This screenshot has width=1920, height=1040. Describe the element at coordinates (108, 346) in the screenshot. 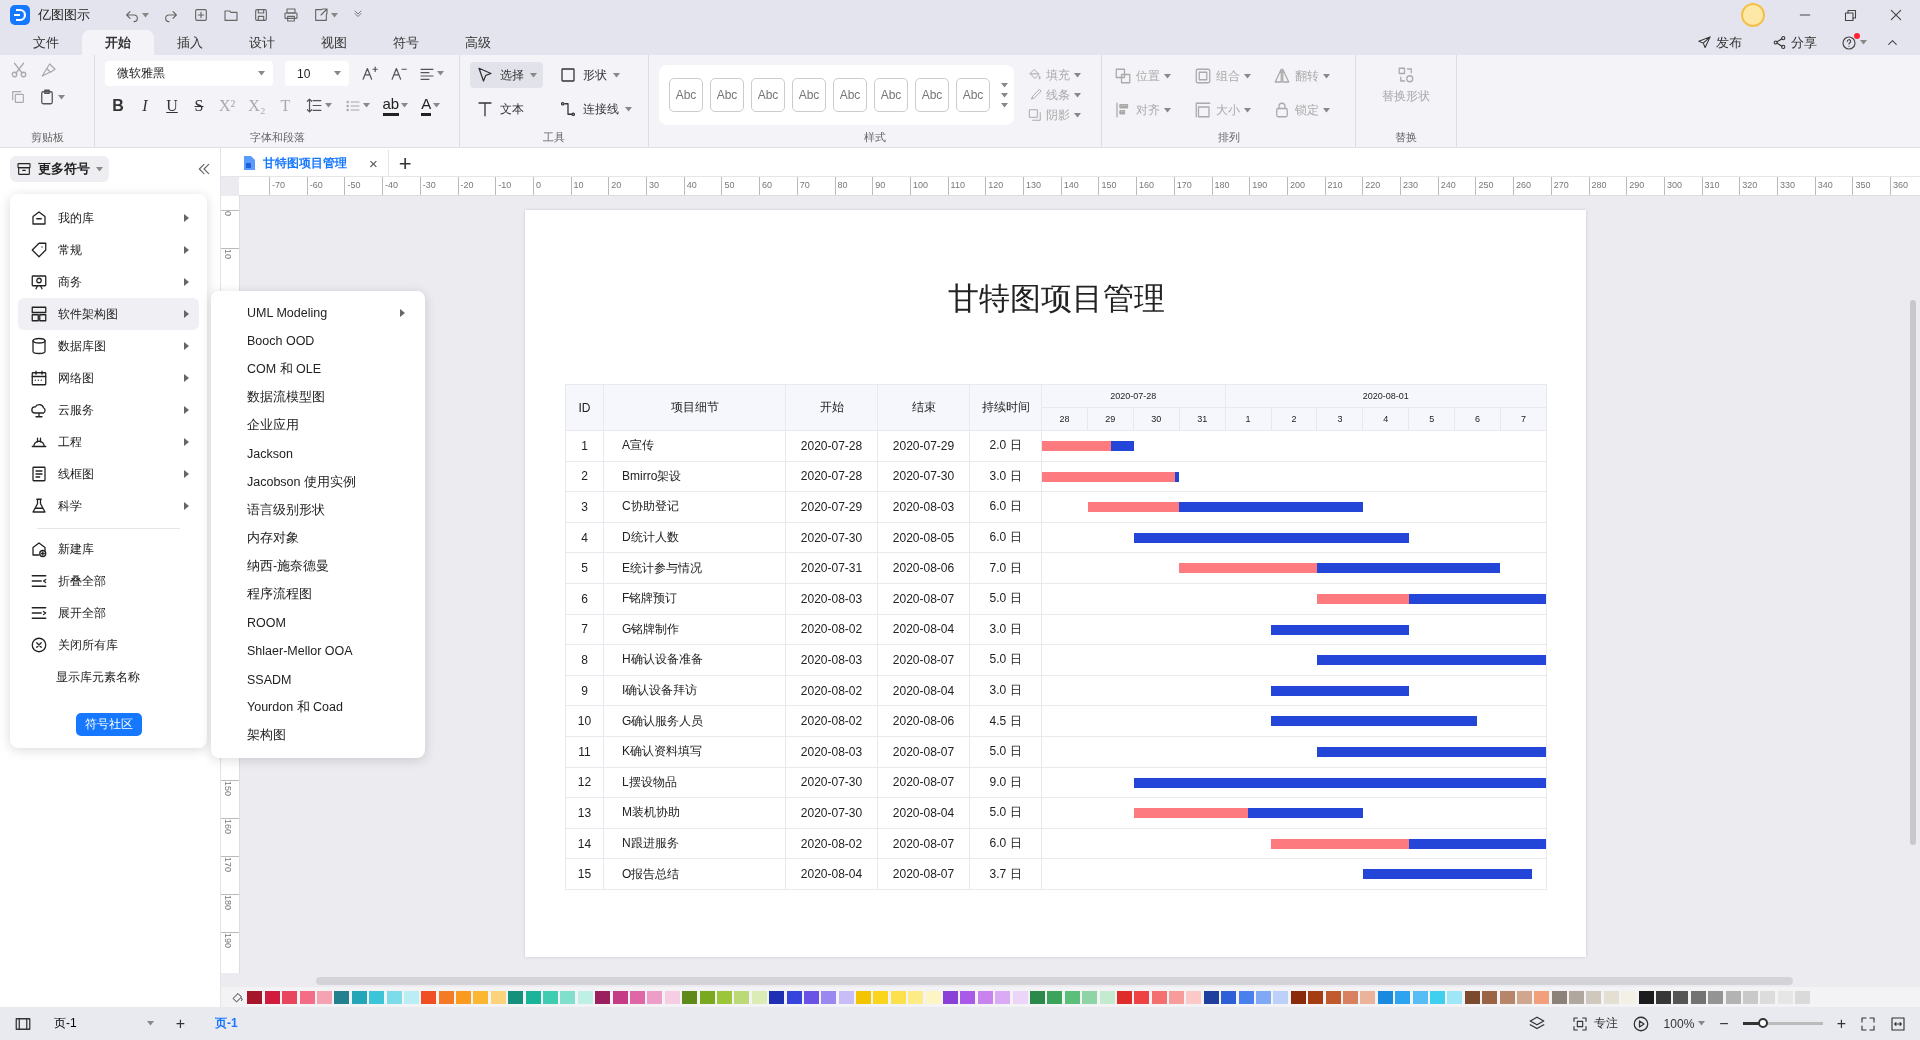

I see `library-menu-item: 数据库图` at that location.